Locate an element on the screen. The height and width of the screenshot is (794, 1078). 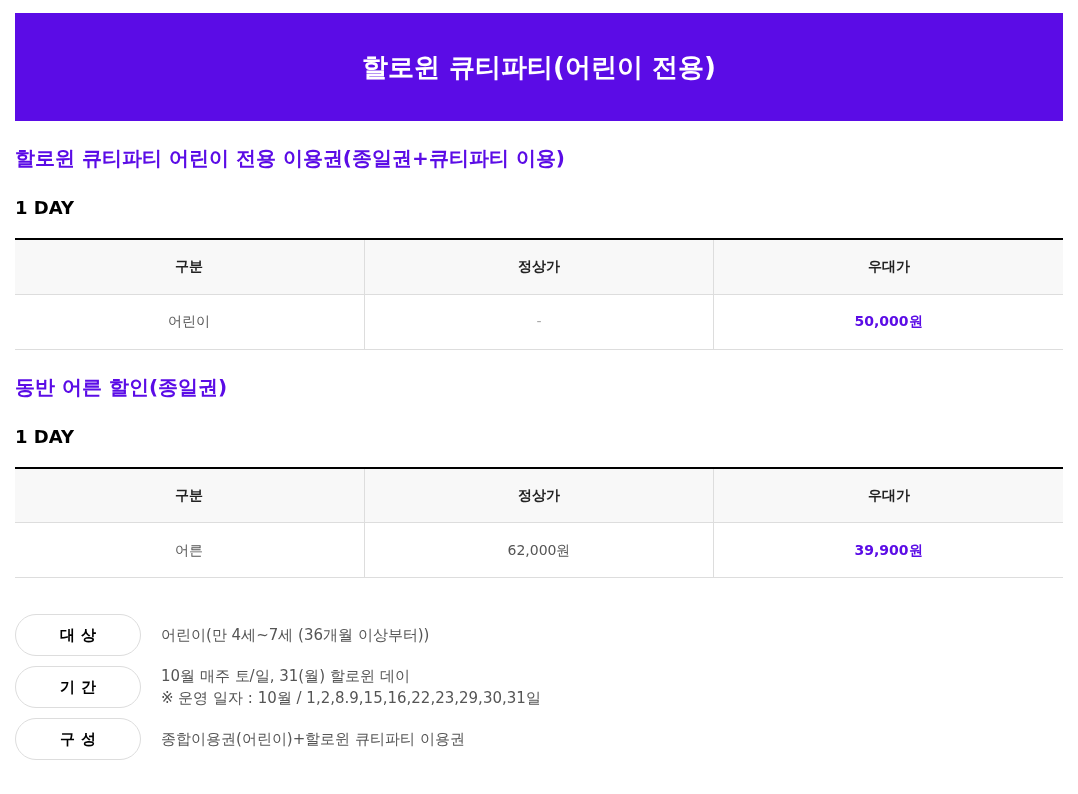
table-cell: 62,000원 is located at coordinates (539, 550).